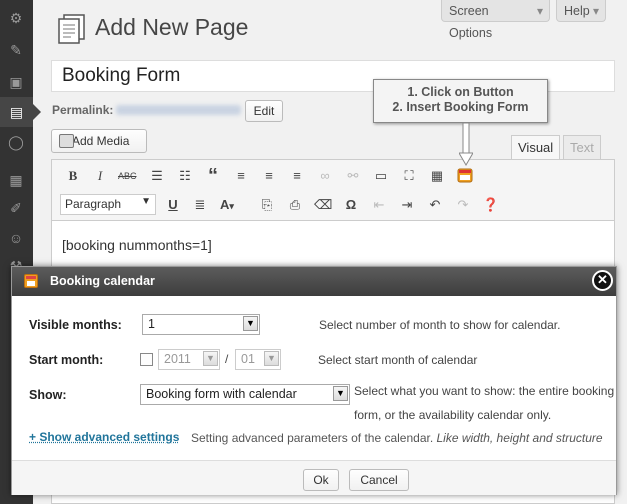 The height and width of the screenshot is (504, 627). What do you see at coordinates (16, 180) in the screenshot?
I see `appearance-icon: ▦` at bounding box center [16, 180].